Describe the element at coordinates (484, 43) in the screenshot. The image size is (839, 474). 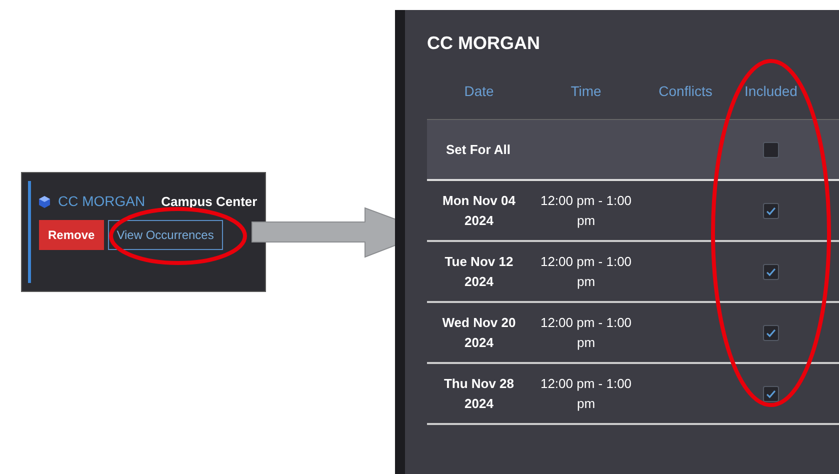
I see `dialog-title: CC MORGAN` at that location.